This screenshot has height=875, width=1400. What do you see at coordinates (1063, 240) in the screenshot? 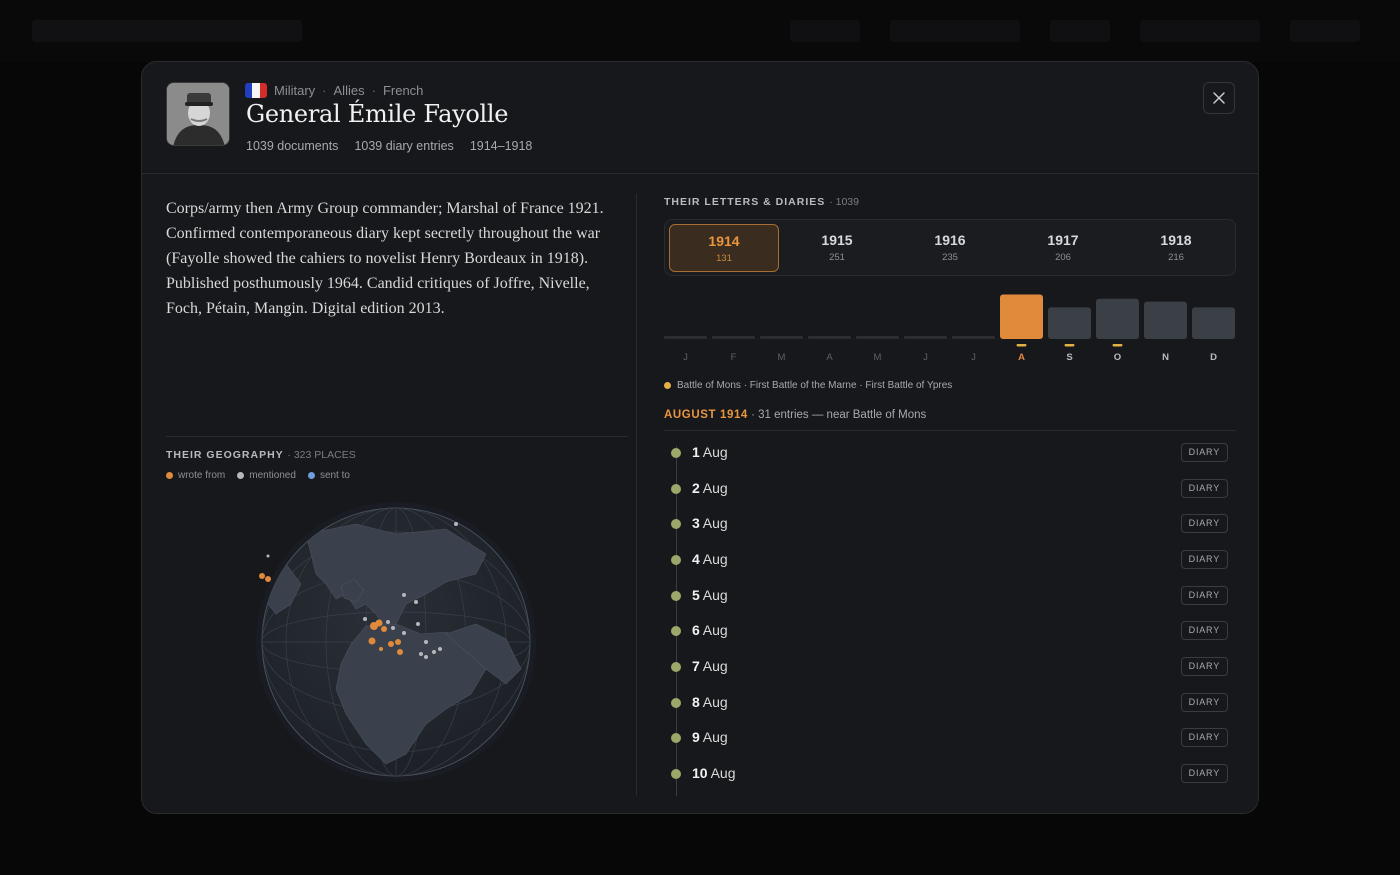
I see `year-label: 1917` at bounding box center [1063, 240].